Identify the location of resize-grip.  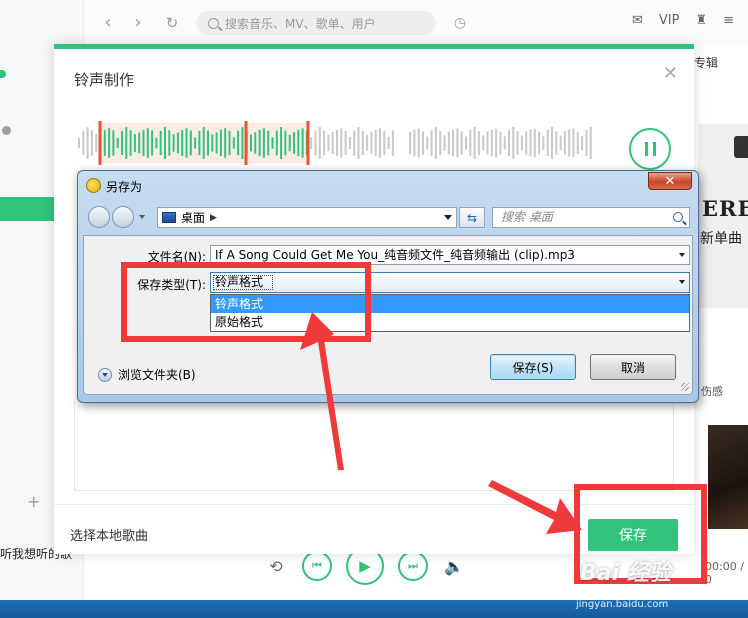
(685, 387).